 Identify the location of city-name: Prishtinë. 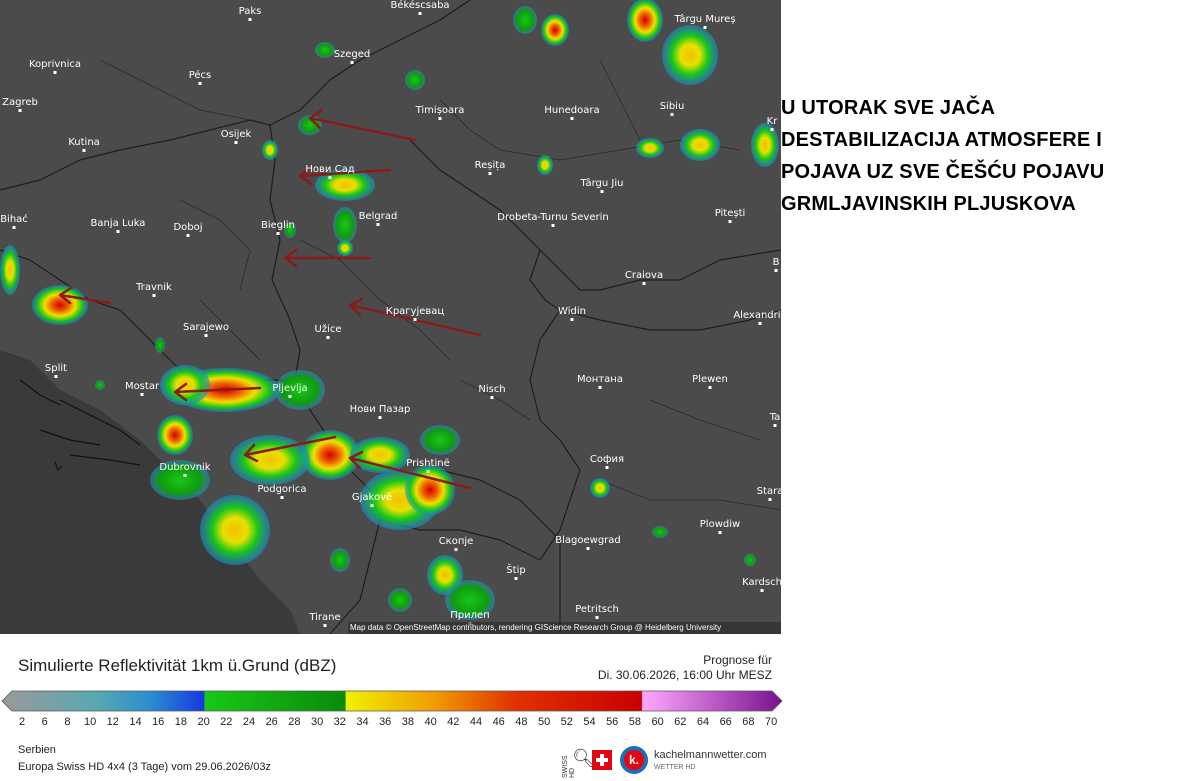
(427, 463).